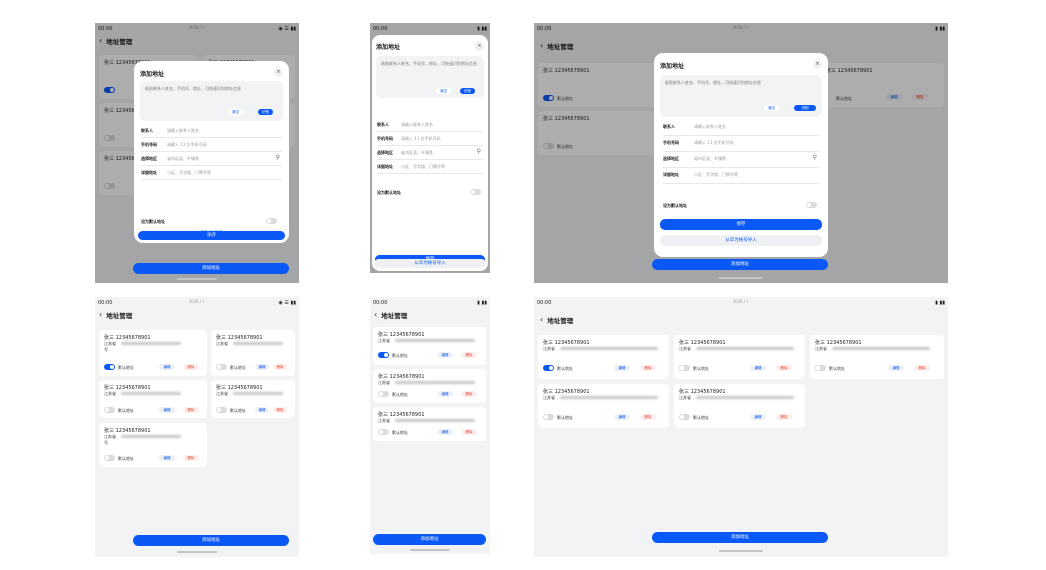 The width and height of the screenshot is (1046, 570). Describe the element at coordinates (741, 278) in the screenshot. I see `home-indicator` at that location.